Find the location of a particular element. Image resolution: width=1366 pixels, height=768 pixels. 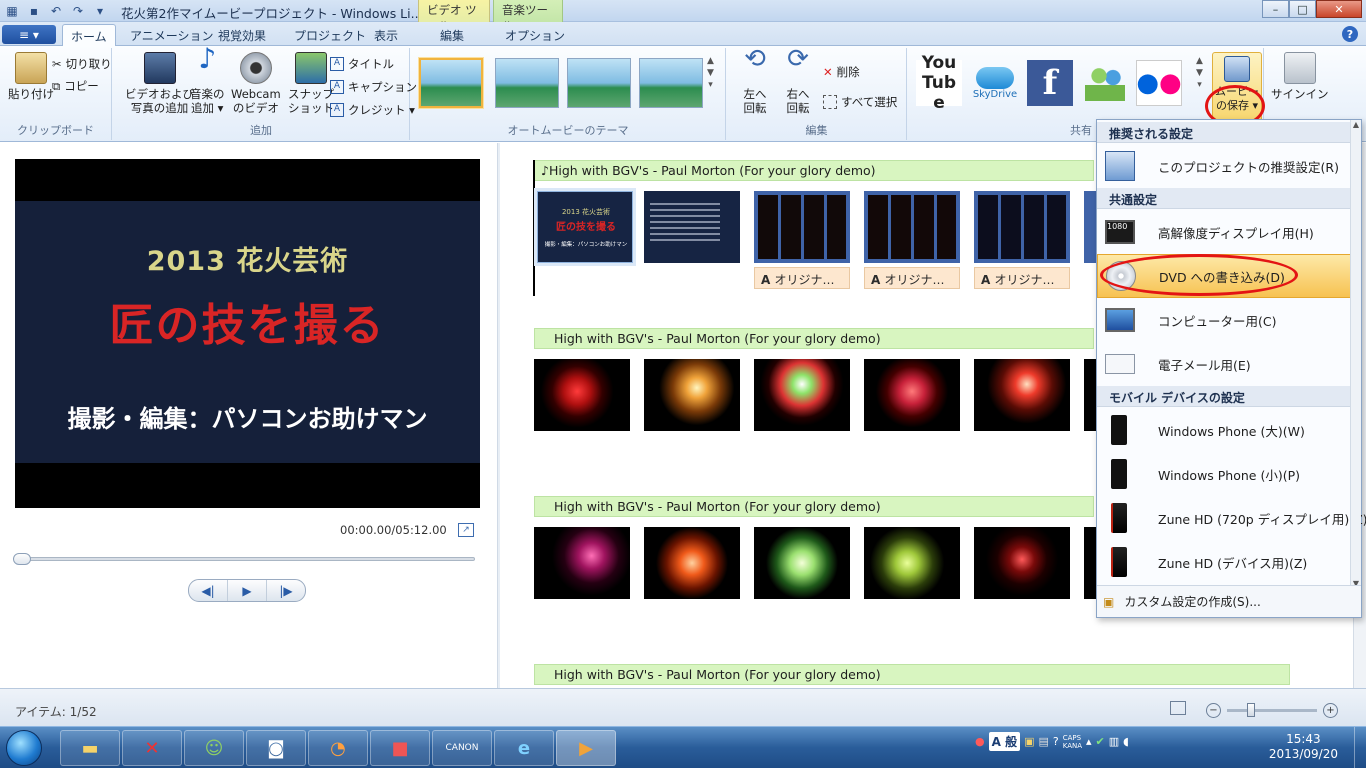

cut-button: ✂ 切り取り is located at coordinates (82, 64).